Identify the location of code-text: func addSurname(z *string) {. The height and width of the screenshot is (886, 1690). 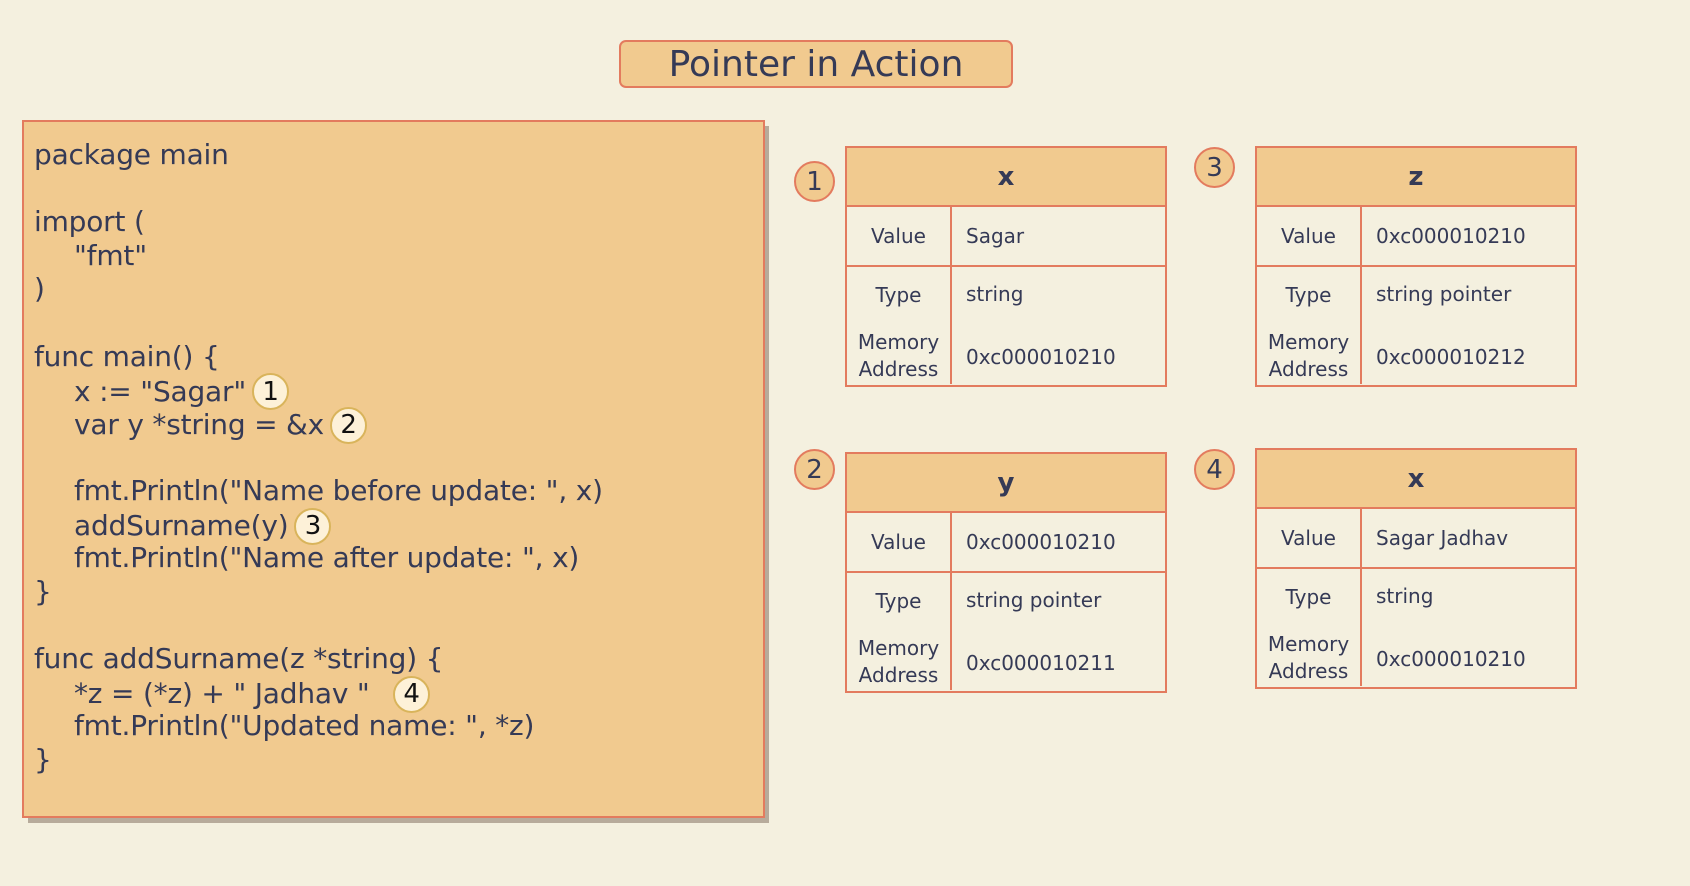
(239, 658).